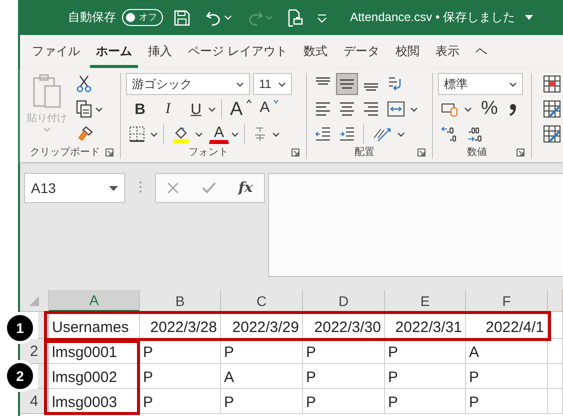 This screenshot has height=416, width=563. Describe the element at coordinates (450, 109) in the screenshot. I see `accounting-format-icon` at that location.